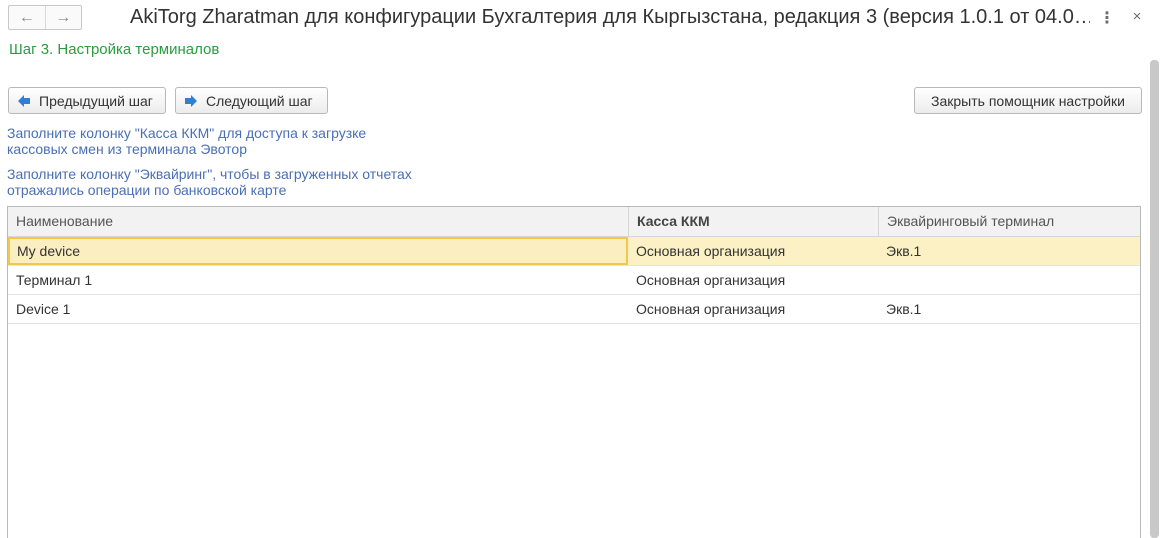 Image resolution: width=1161 pixels, height=538 pixels. What do you see at coordinates (27, 17) in the screenshot?
I see `back-arrow-icon: ←` at bounding box center [27, 17].